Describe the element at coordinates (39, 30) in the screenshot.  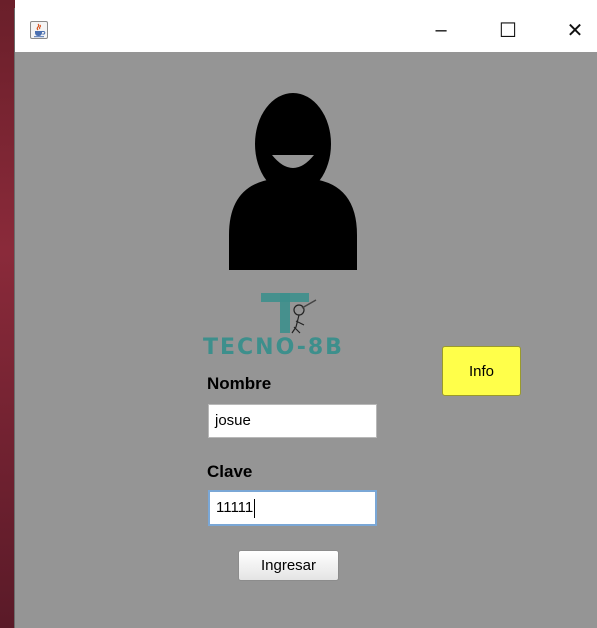
I see `java-cup-icon` at that location.